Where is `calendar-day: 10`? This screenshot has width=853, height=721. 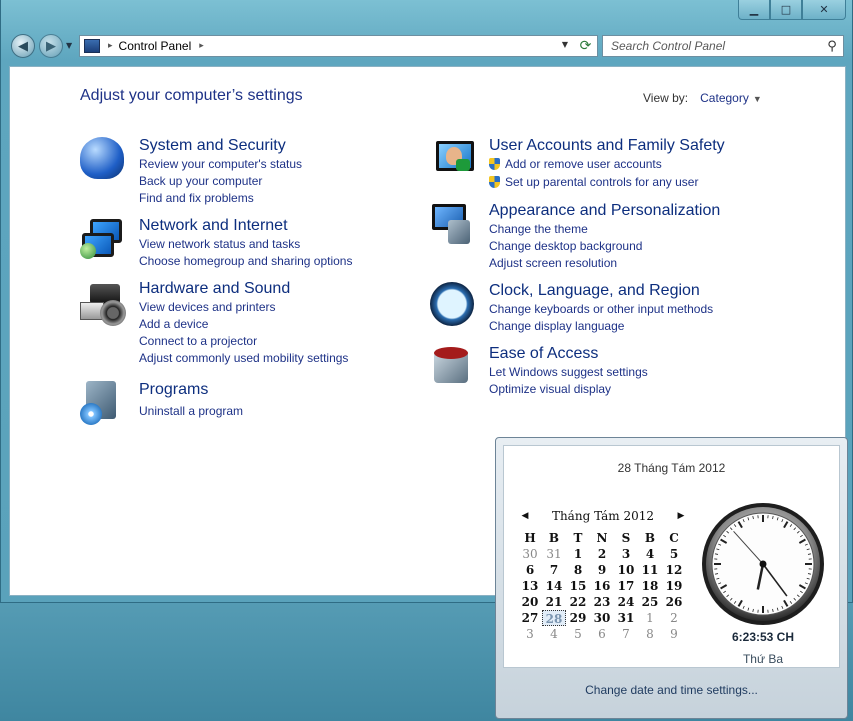 calendar-day: 10 is located at coordinates (626, 570).